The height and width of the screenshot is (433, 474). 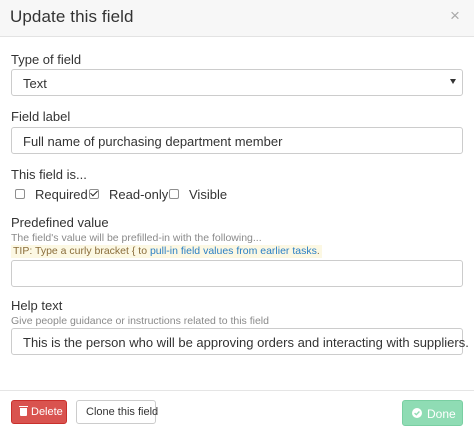 What do you see at coordinates (208, 194) in the screenshot?
I see `visible-label: Visible` at bounding box center [208, 194].